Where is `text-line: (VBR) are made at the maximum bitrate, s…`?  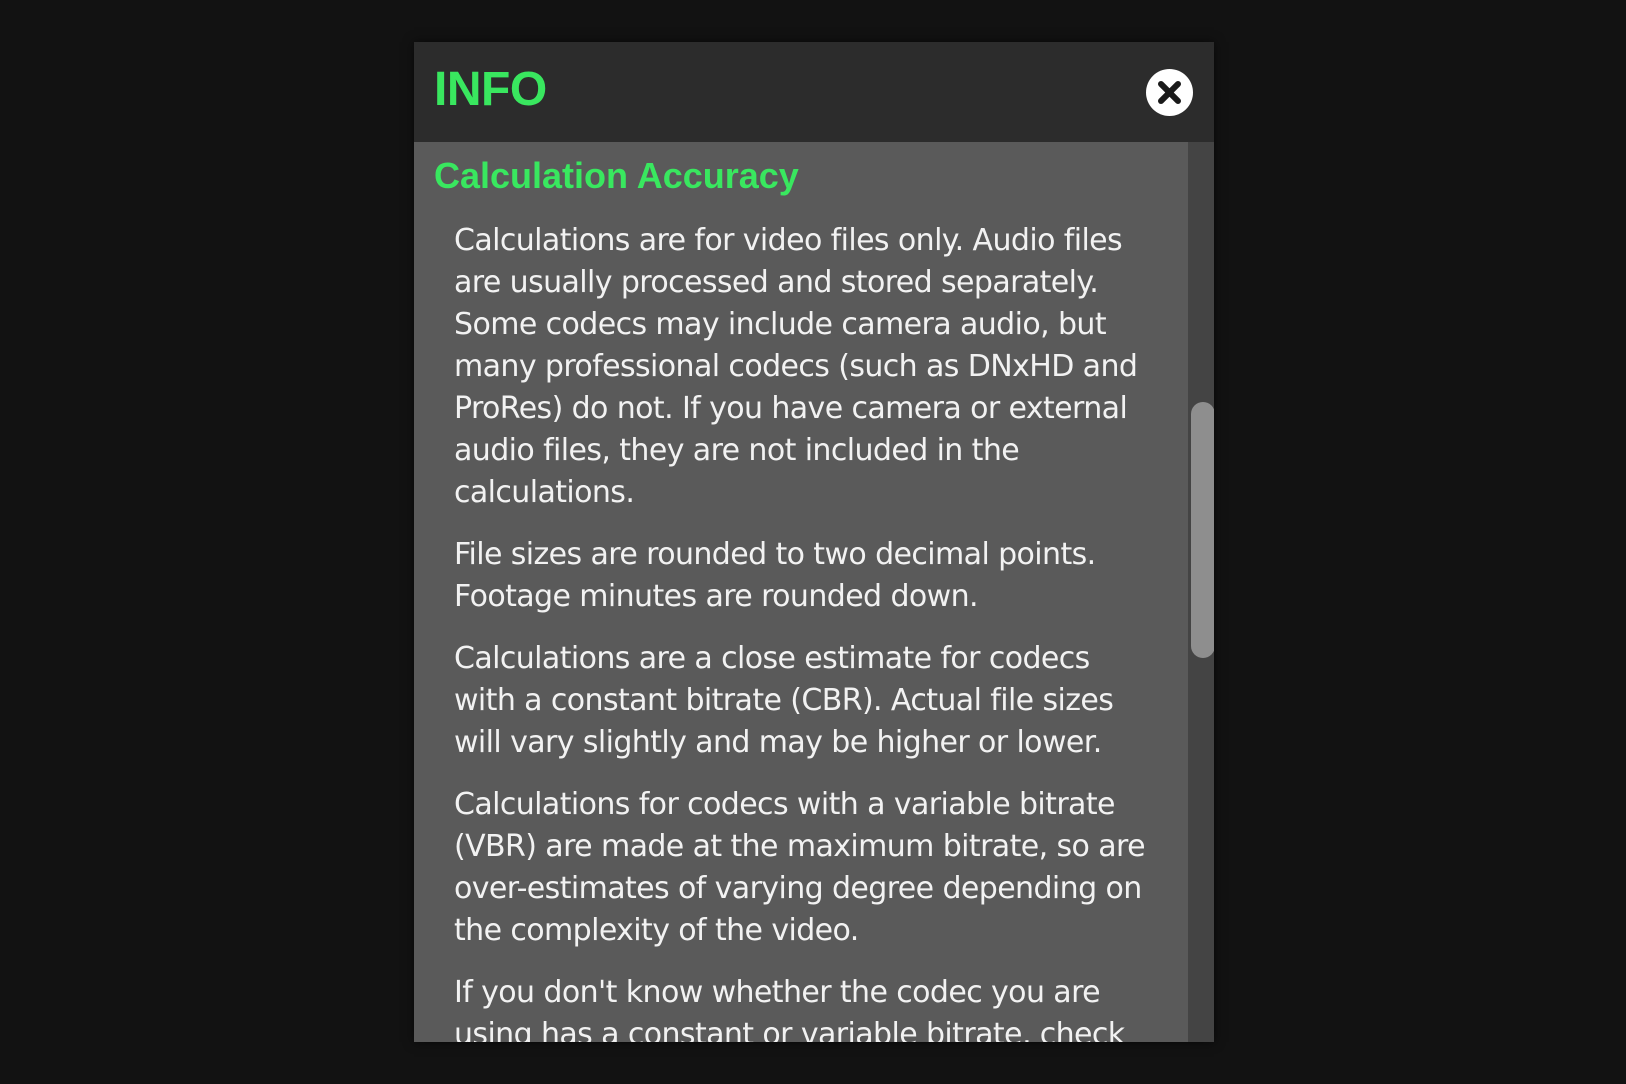
text-line: (VBR) are made at the maximum bitrate, s… is located at coordinates (800, 846).